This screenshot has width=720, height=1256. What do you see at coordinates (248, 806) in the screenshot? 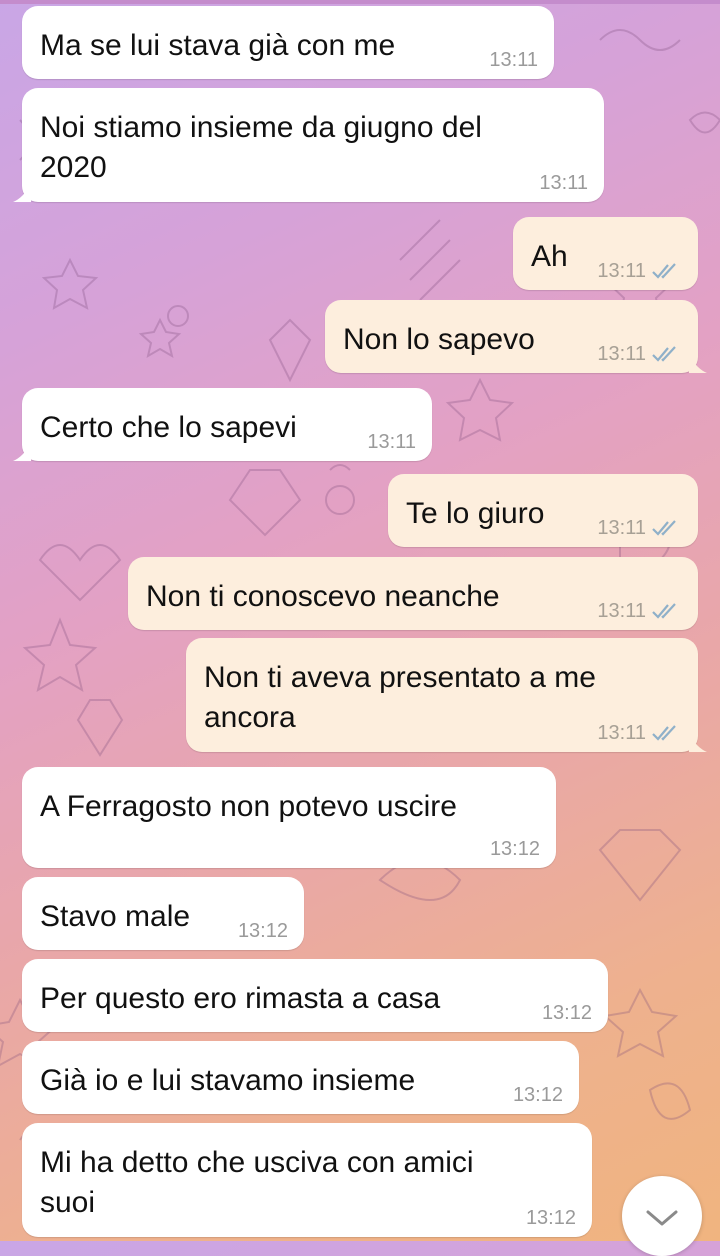
I see `message-text: A Ferragosto non potevo uscire` at bounding box center [248, 806].